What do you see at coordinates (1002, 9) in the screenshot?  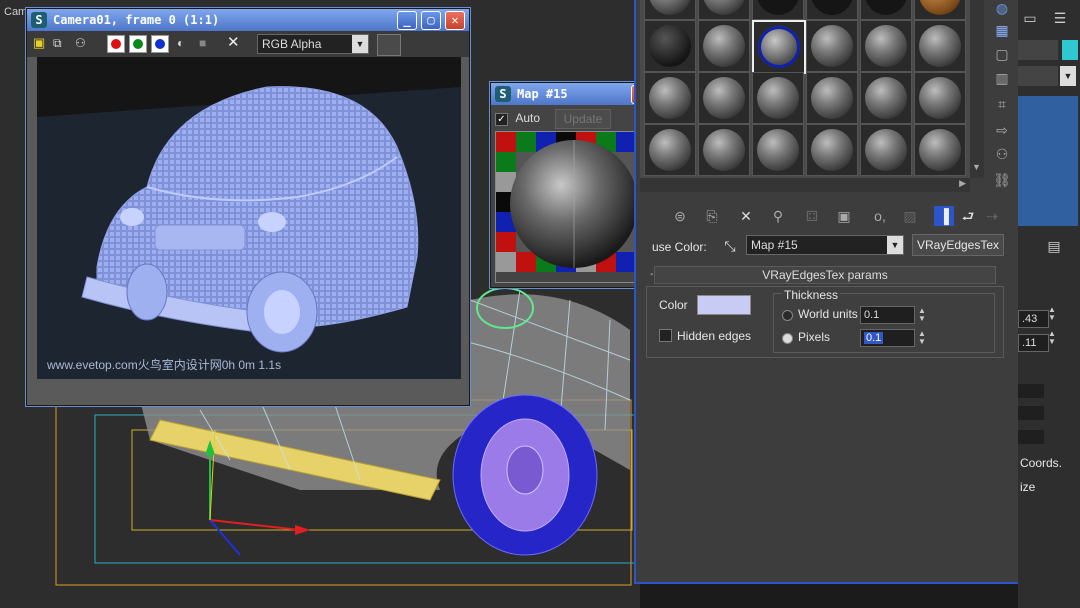 I see `sample-type-icon: ◍` at bounding box center [1002, 9].